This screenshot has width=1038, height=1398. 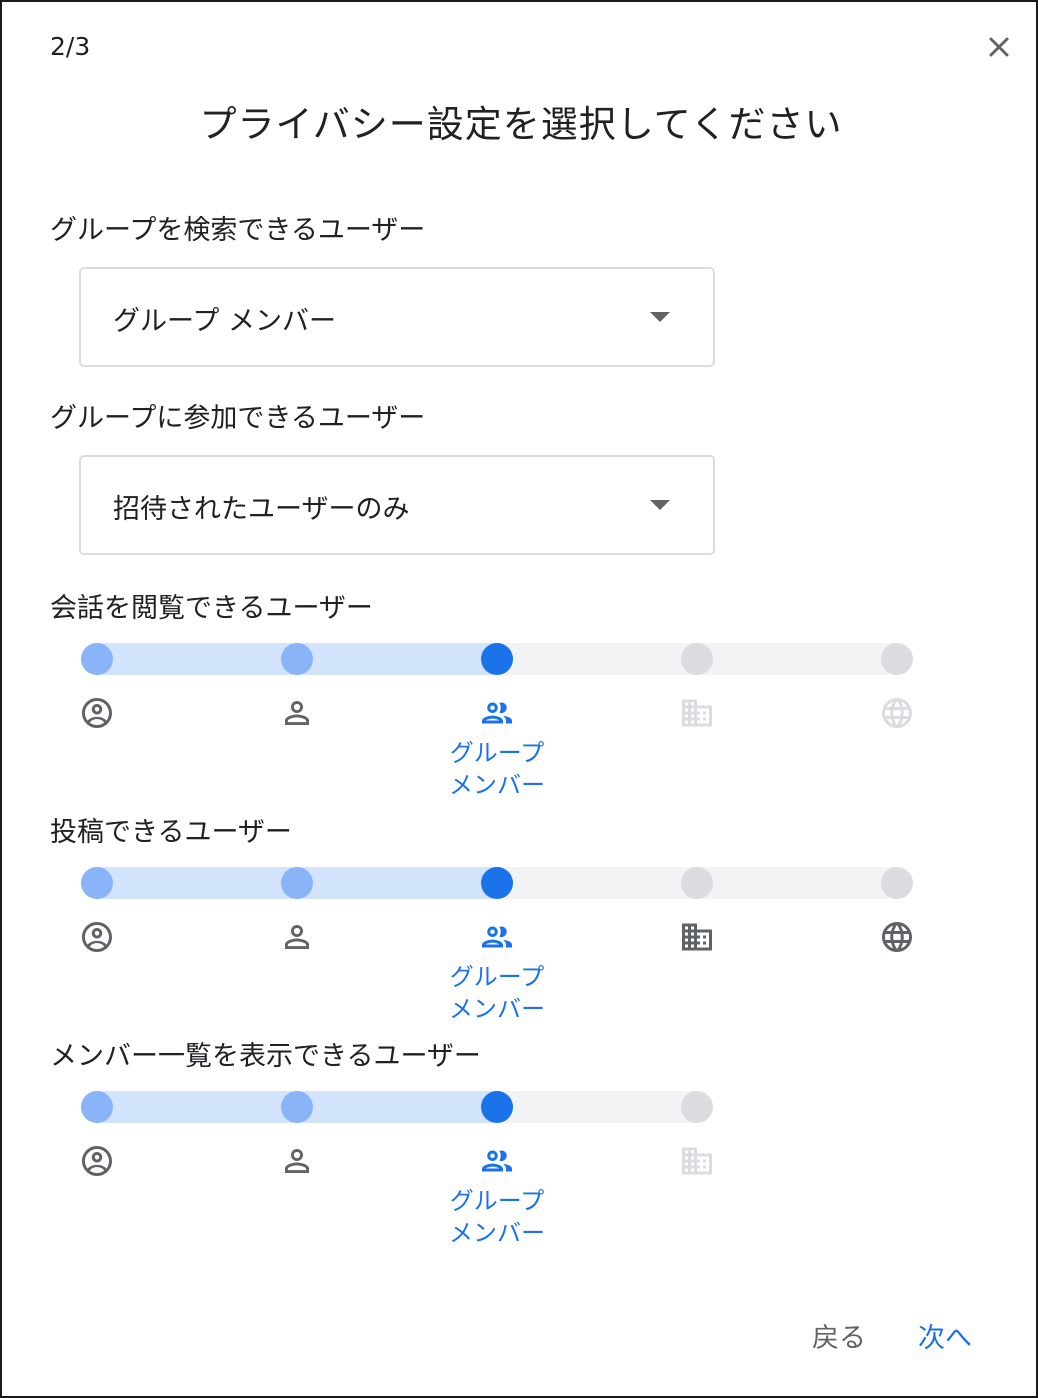 I want to click on members-selected-label-line2: メンバー, so click(x=497, y=1233).